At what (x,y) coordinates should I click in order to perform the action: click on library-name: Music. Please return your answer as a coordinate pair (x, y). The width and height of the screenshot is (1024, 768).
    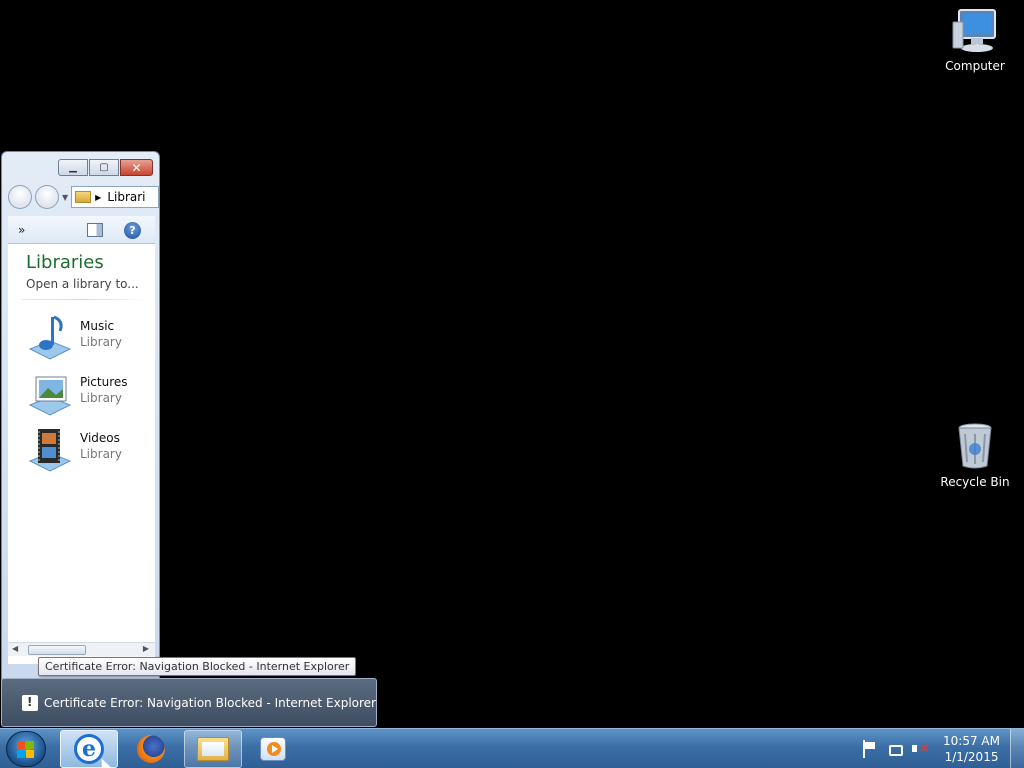
    Looking at the image, I should click on (97, 326).